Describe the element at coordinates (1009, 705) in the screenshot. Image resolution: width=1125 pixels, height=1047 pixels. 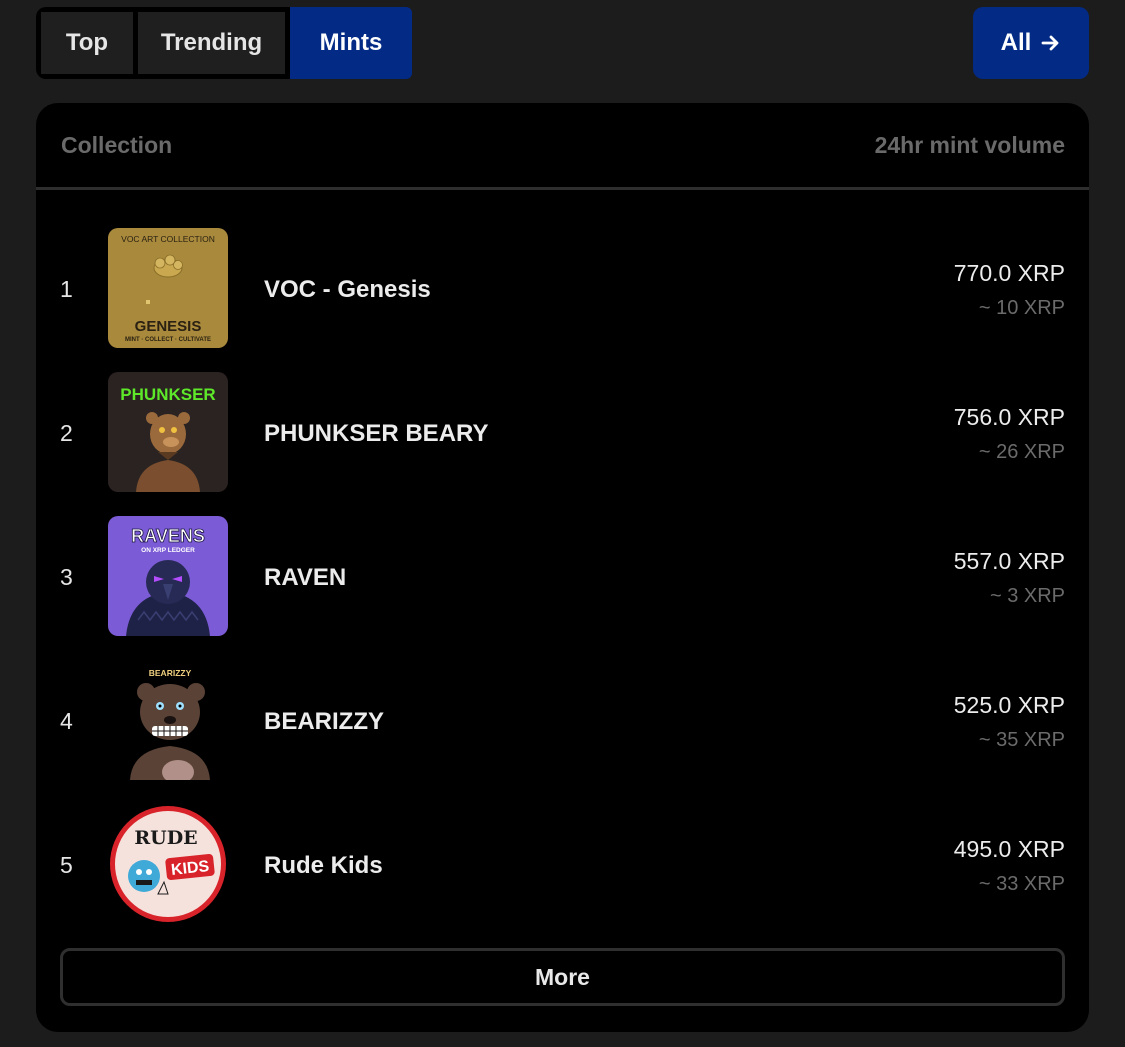
I see `mint-volume: 525.0 XRP` at that location.